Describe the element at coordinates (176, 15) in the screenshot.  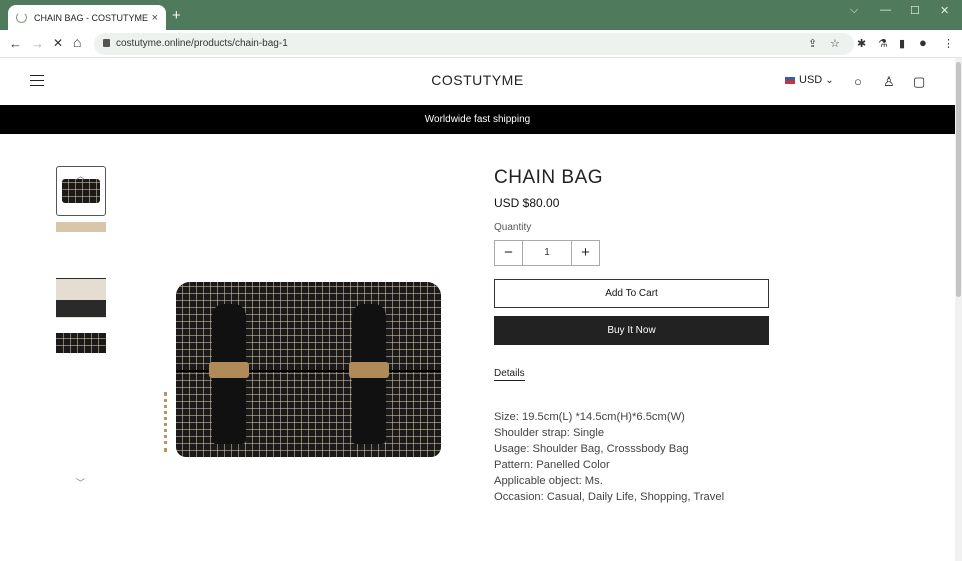
I see `new-tab-button: +` at that location.